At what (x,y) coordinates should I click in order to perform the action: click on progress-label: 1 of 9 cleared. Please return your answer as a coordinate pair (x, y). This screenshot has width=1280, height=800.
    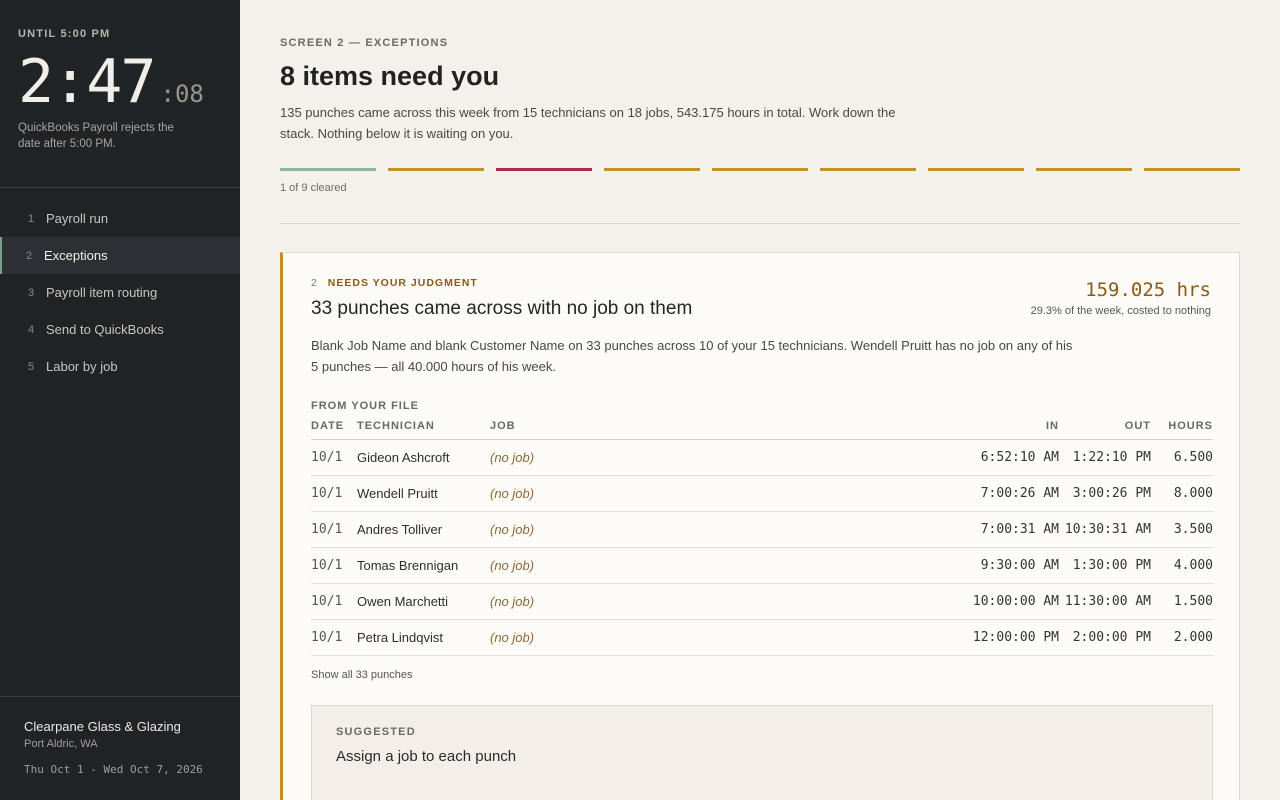
    Looking at the image, I should click on (313, 188).